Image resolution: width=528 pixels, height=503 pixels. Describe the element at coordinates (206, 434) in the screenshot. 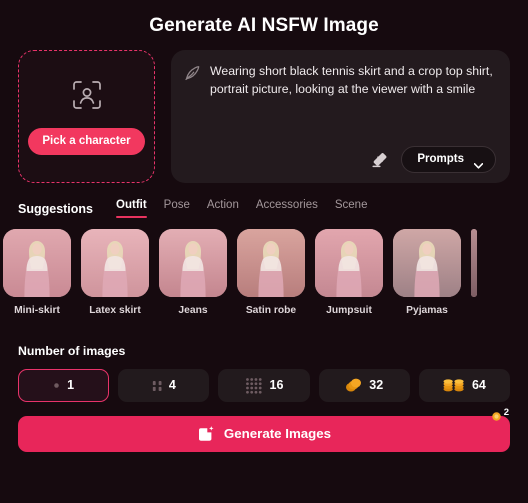

I see `image-sparkle-icon` at that location.